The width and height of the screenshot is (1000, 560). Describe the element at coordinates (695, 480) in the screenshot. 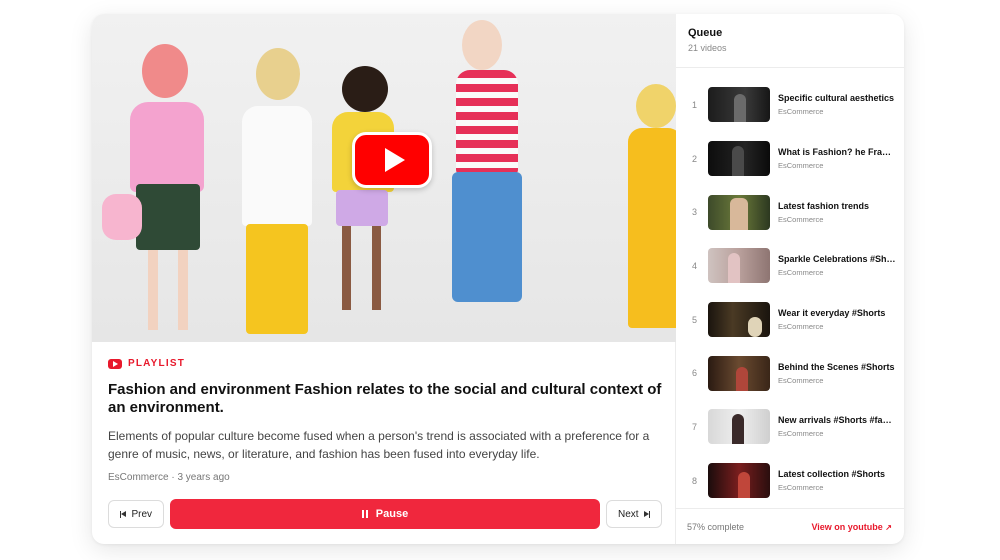

I see `queue-item-number: 8` at that location.